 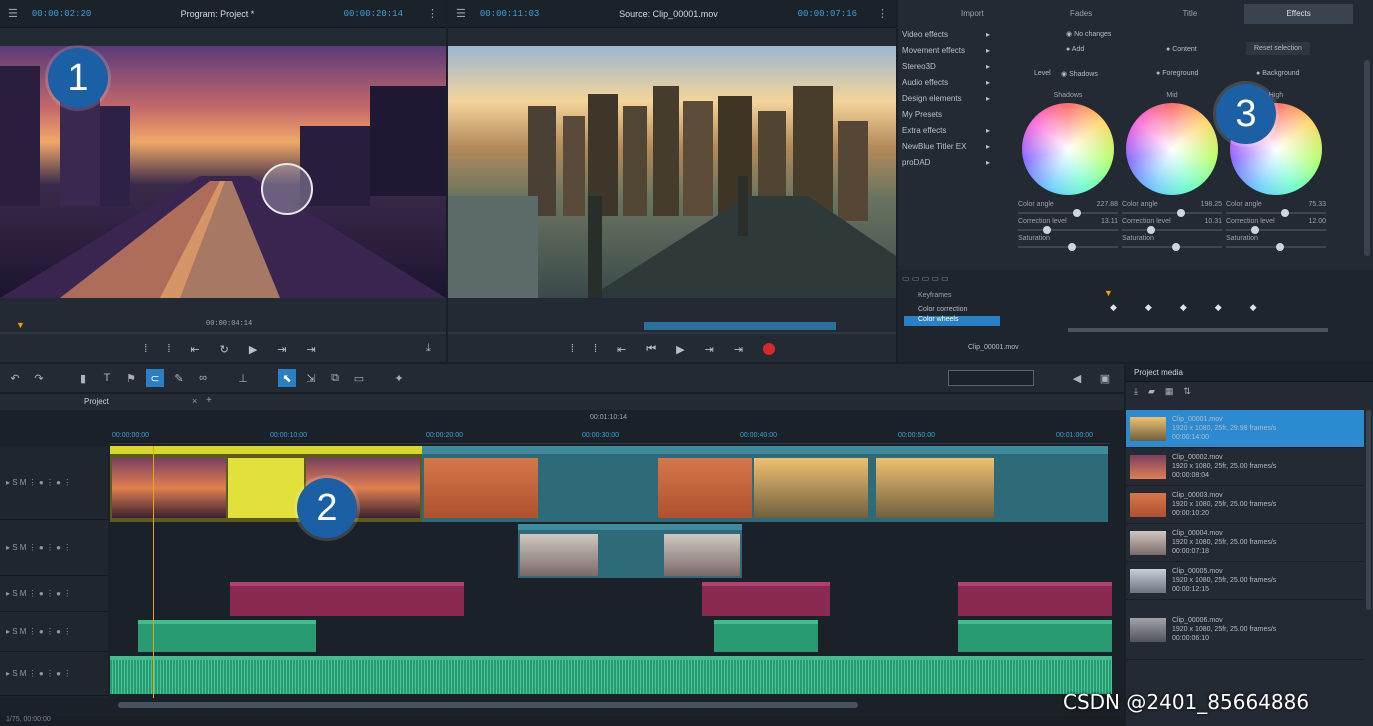 What do you see at coordinates (972, 14) in the screenshot?
I see `tab-import: Import` at bounding box center [972, 14].